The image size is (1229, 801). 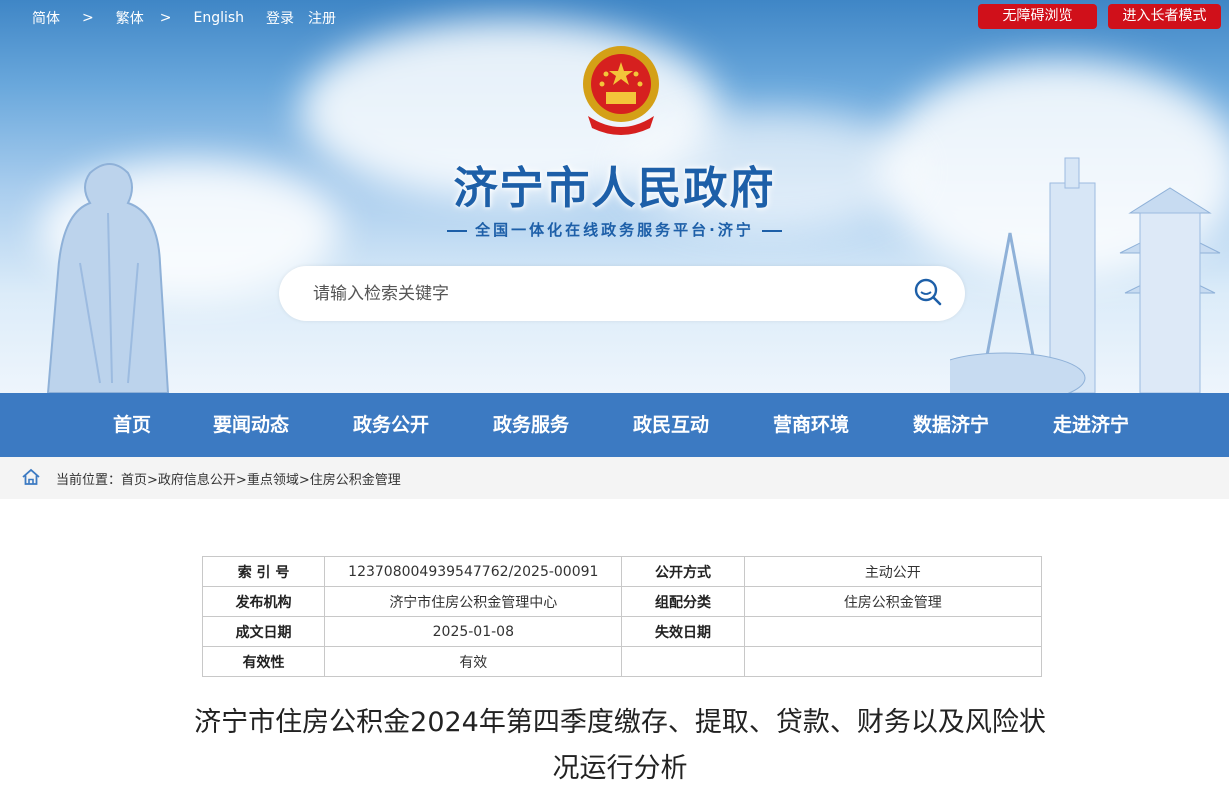 I want to click on site-title: 济宁市人民政府, so click(x=614, y=188).